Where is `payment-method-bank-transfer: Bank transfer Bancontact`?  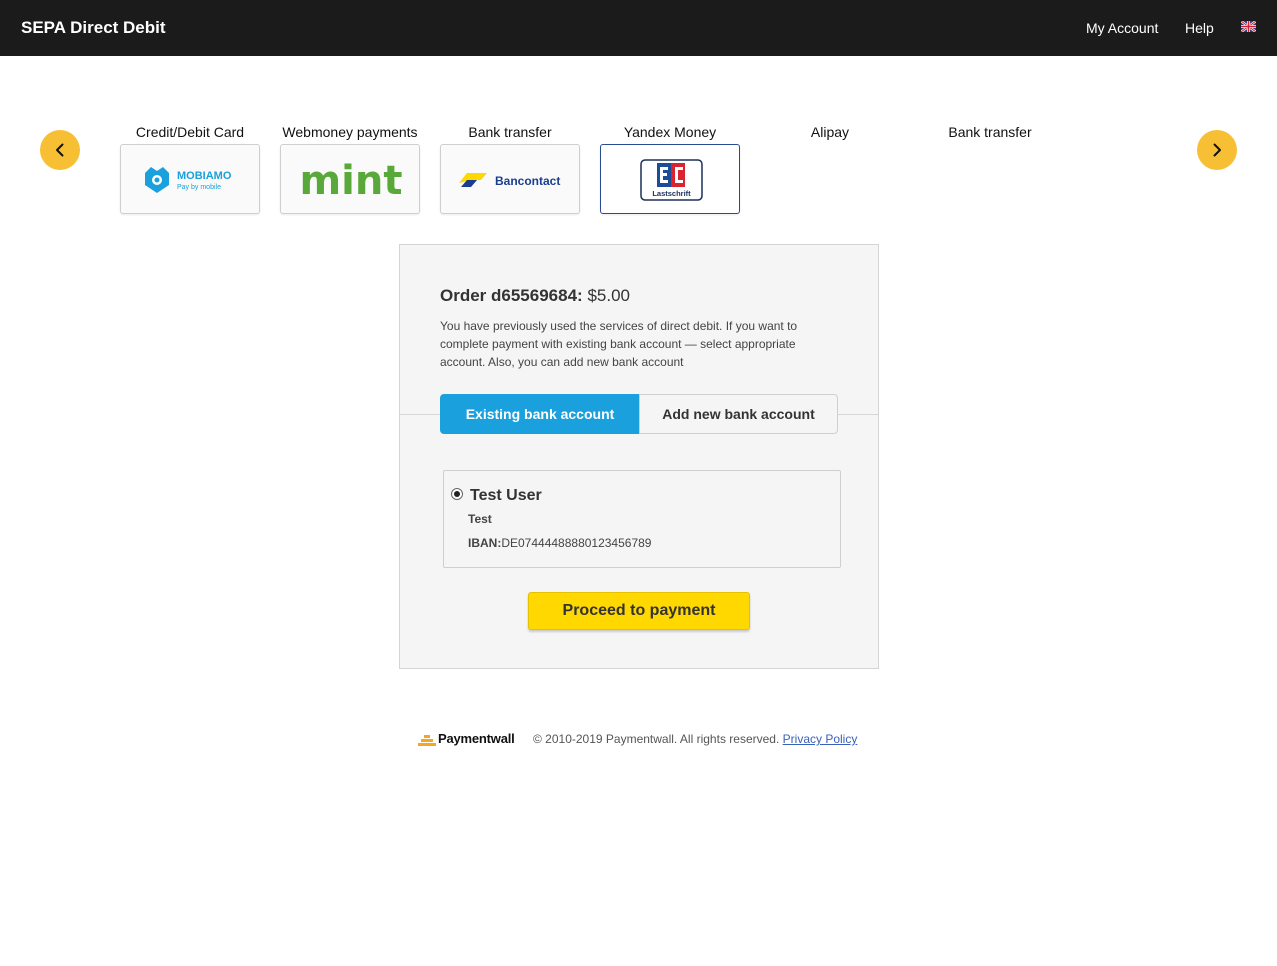 payment-method-bank-transfer: Bank transfer Bancontact is located at coordinates (510, 169).